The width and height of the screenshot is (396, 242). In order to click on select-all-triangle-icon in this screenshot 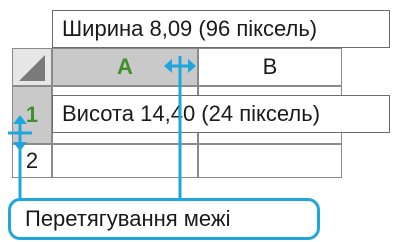, I will do `click(32, 68)`.